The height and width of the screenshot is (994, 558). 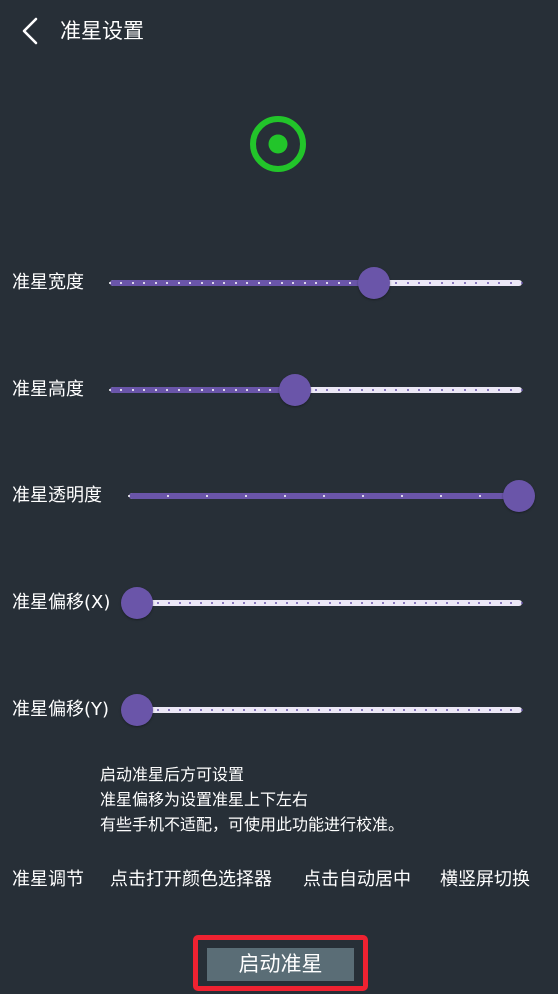 I want to click on auto-center-button: 点击自动居中, so click(x=357, y=880).